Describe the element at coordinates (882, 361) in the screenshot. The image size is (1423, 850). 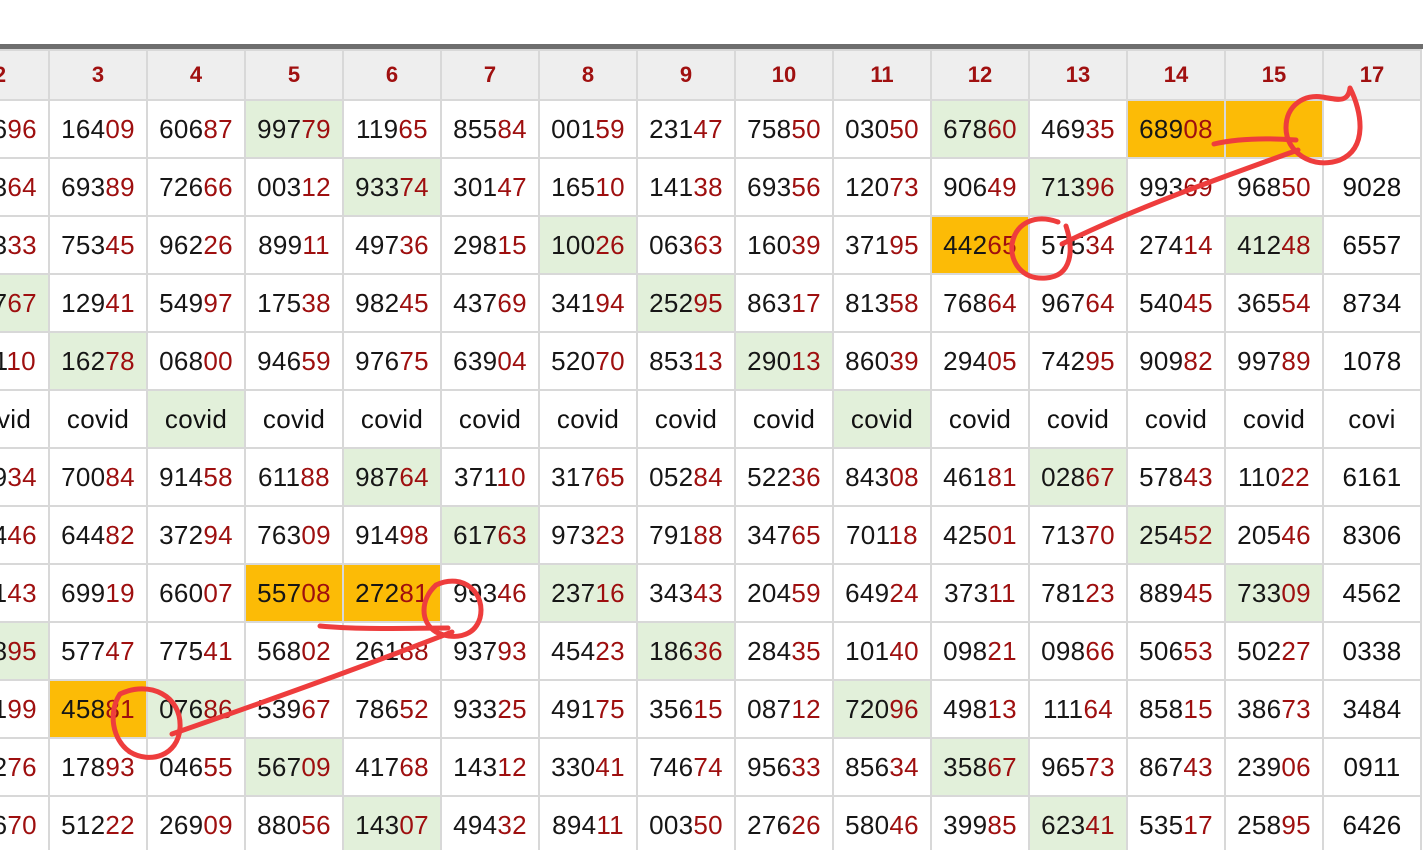
I see `number-cell: 86039` at that location.